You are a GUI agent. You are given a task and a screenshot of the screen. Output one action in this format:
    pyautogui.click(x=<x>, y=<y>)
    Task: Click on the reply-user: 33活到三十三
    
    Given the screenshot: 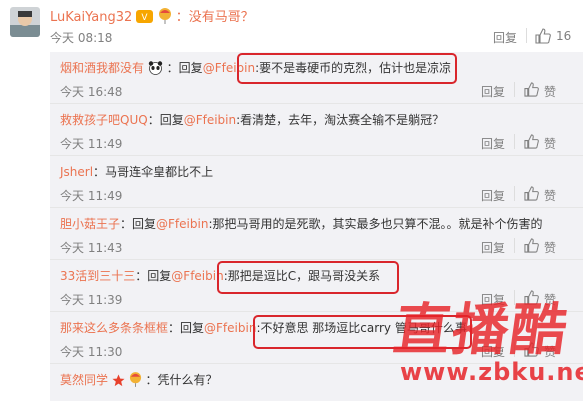 What is the action you would take?
    pyautogui.click(x=97, y=276)
    